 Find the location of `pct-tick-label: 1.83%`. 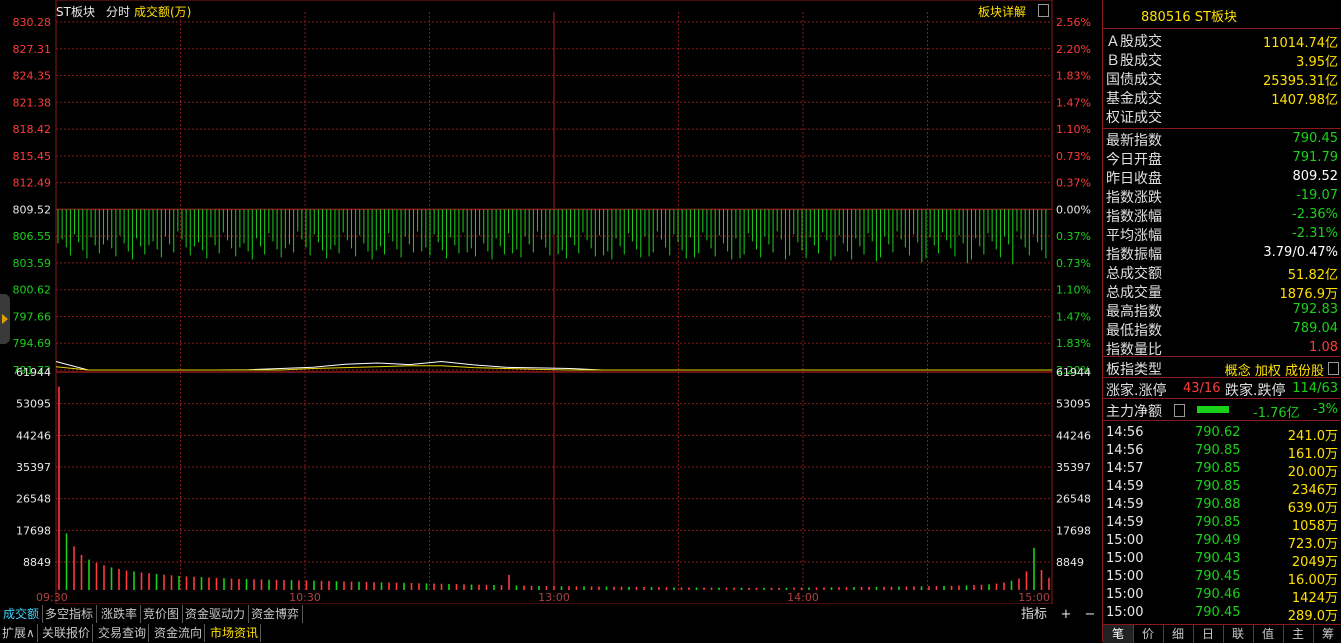

pct-tick-label: 1.83% is located at coordinates (1073, 76).